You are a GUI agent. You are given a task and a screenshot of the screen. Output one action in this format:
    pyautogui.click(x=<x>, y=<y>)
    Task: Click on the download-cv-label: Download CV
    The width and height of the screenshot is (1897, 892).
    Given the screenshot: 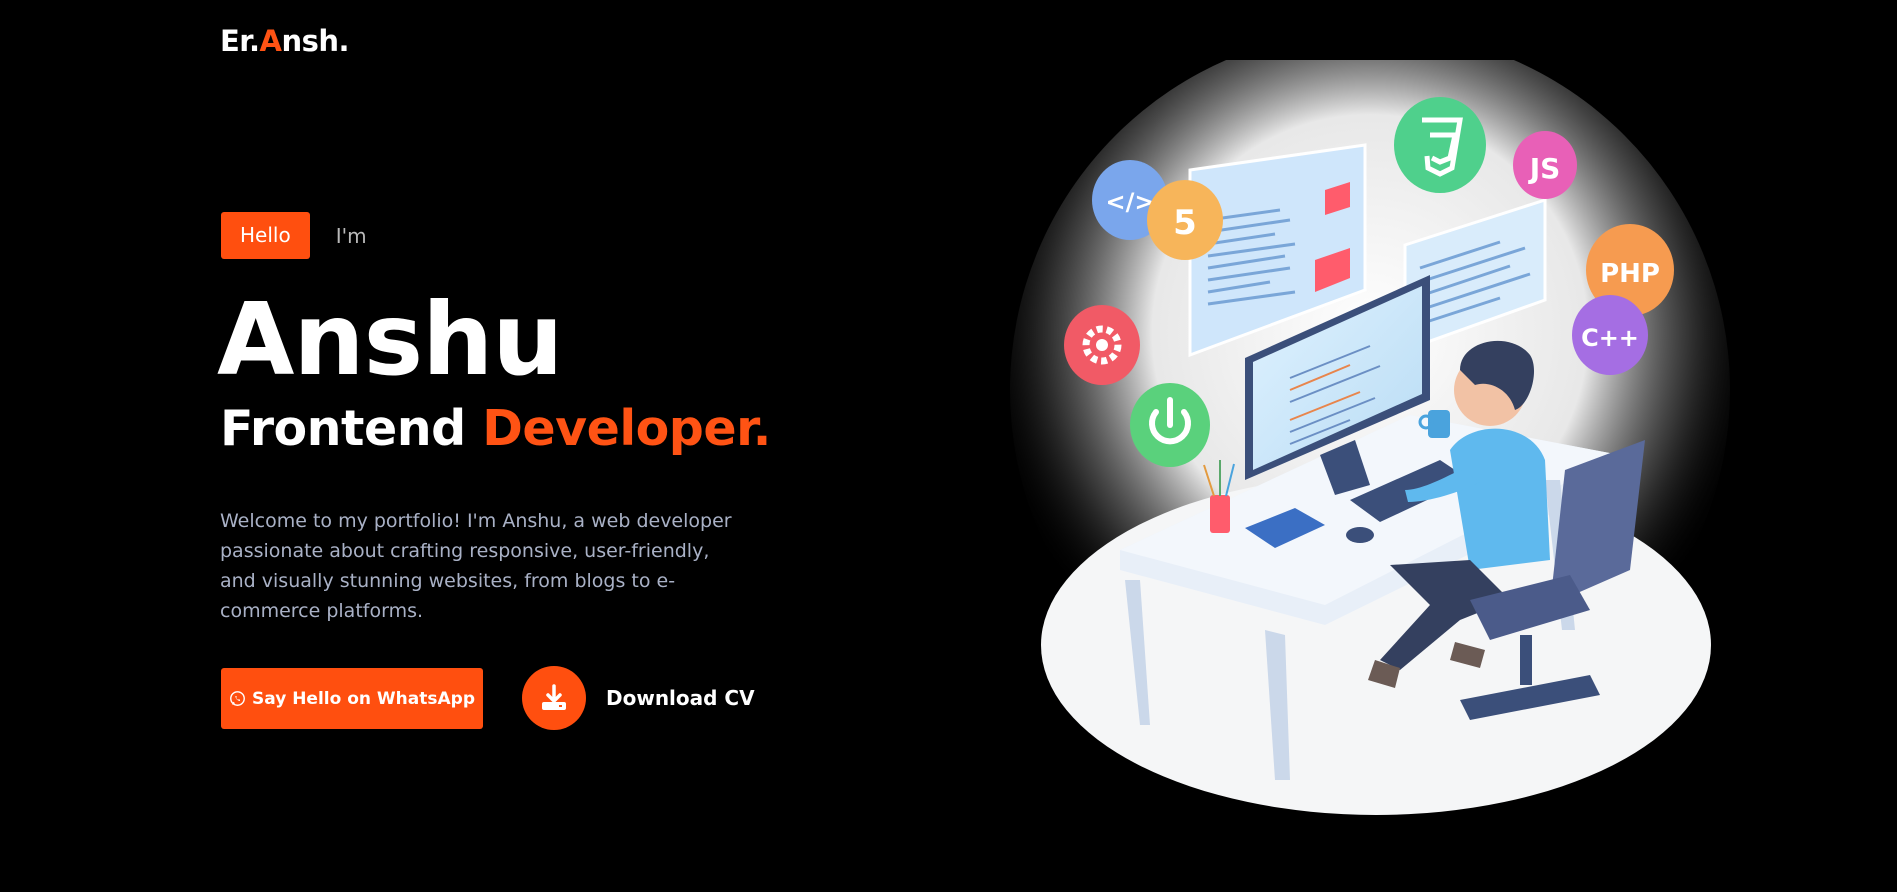 What is the action you would take?
    pyautogui.click(x=680, y=698)
    